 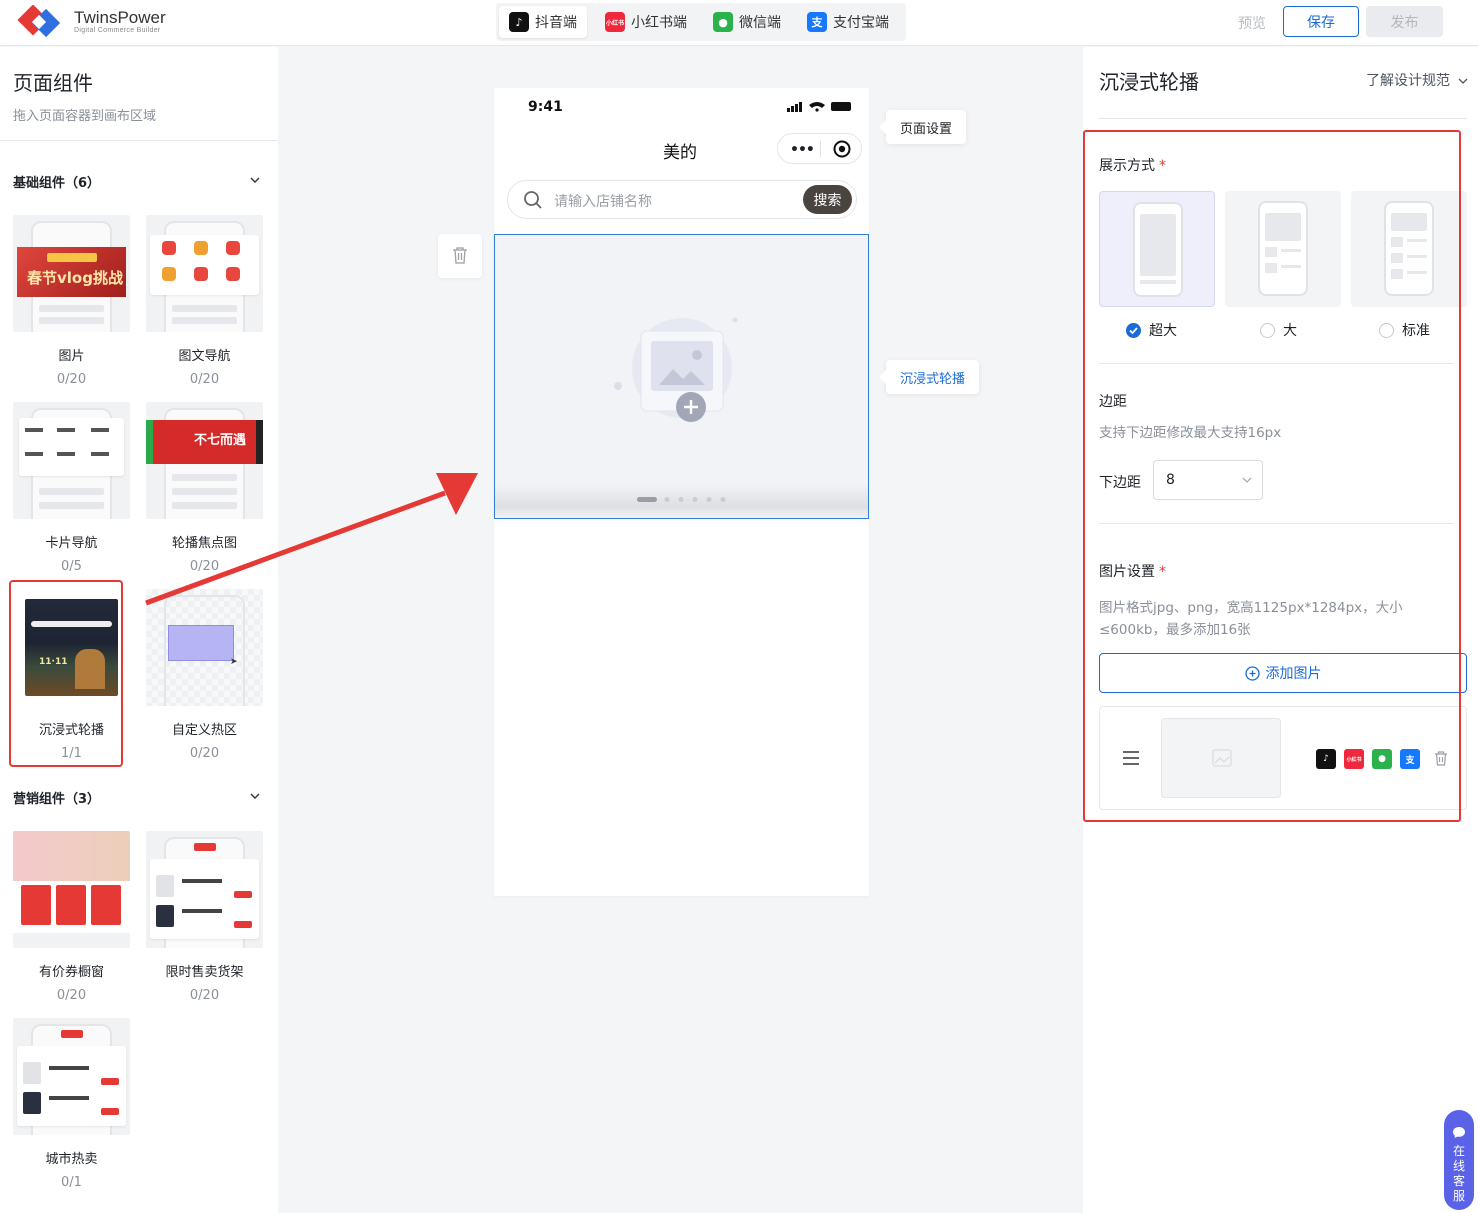 What do you see at coordinates (682, 199) in the screenshot?
I see `store-search-bar: 请输入店铺名称 搜索` at bounding box center [682, 199].